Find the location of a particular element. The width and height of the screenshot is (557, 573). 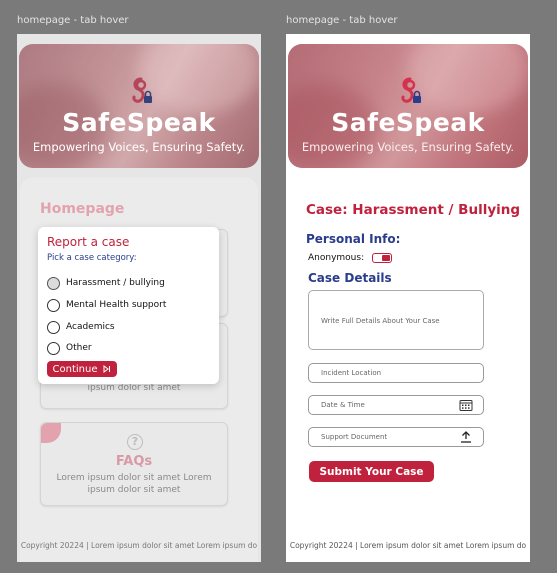

support-document-input: Support Document is located at coordinates (396, 437).